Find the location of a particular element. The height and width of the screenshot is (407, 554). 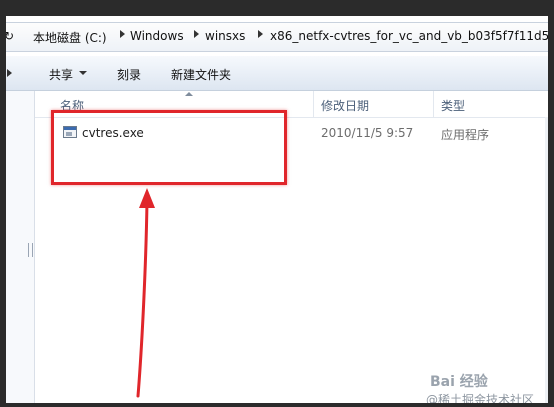

red-arrow-icon is located at coordinates (145, 293).